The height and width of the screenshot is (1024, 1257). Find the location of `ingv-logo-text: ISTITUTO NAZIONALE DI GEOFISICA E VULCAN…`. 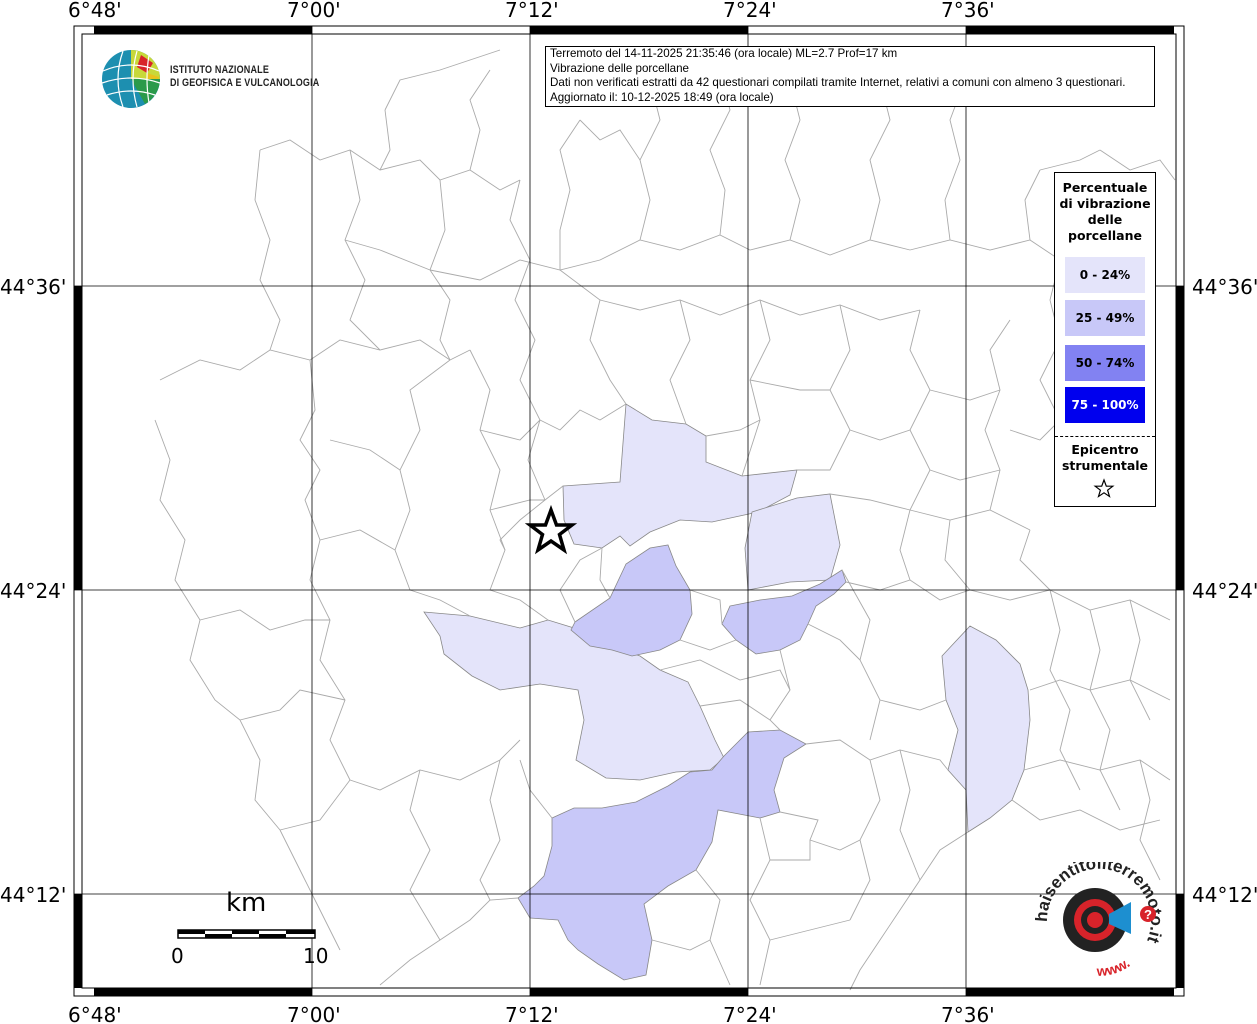

ingv-logo-text: ISTITUTO NAZIONALE DI GEOFISICA E VULCAN… is located at coordinates (244, 77).